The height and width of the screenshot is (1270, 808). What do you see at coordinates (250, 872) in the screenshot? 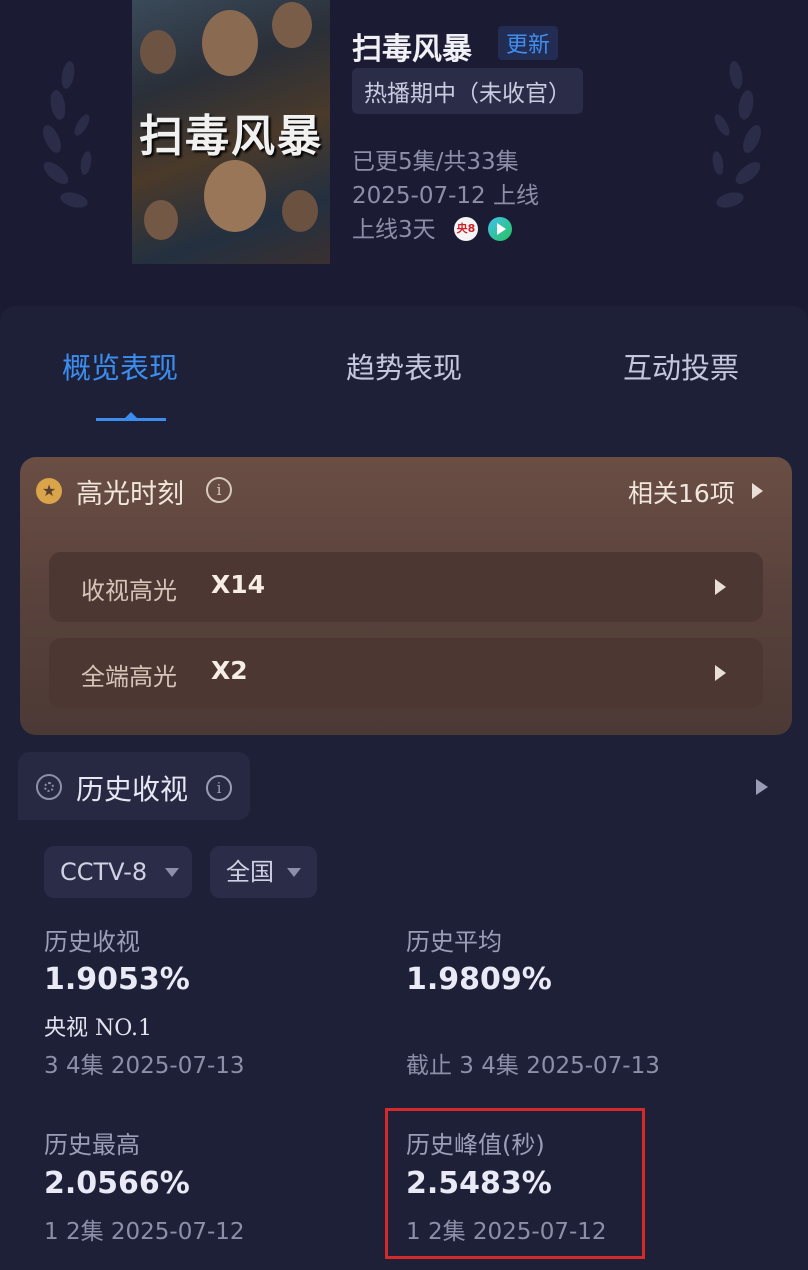
I see `region-dropdown-value: 全国` at bounding box center [250, 872].